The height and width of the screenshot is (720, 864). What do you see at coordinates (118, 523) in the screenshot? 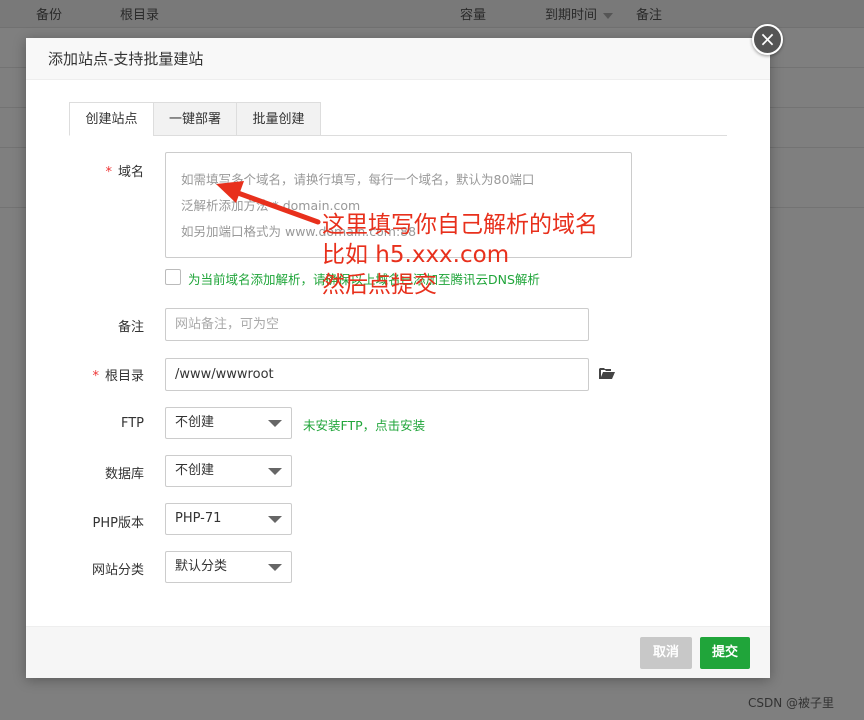
I see `php-version-label: PHP版本` at bounding box center [118, 523].